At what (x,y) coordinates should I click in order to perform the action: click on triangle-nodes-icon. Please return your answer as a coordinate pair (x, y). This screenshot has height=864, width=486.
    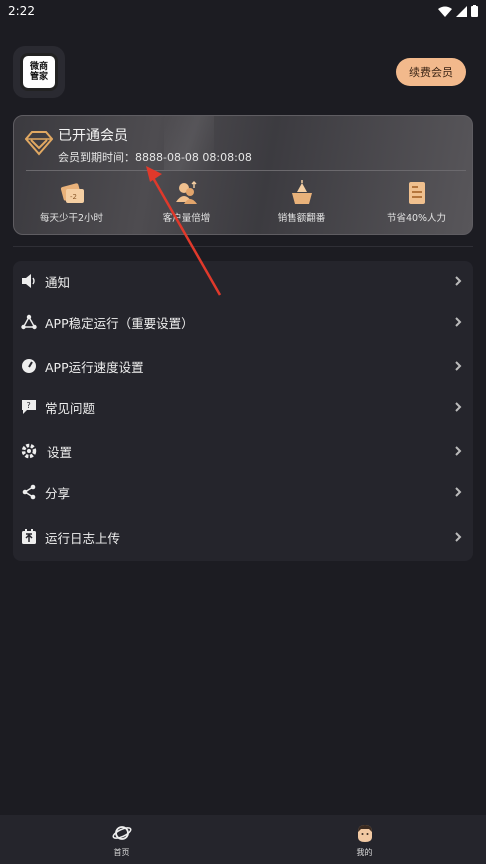
    Looking at the image, I should click on (29, 322).